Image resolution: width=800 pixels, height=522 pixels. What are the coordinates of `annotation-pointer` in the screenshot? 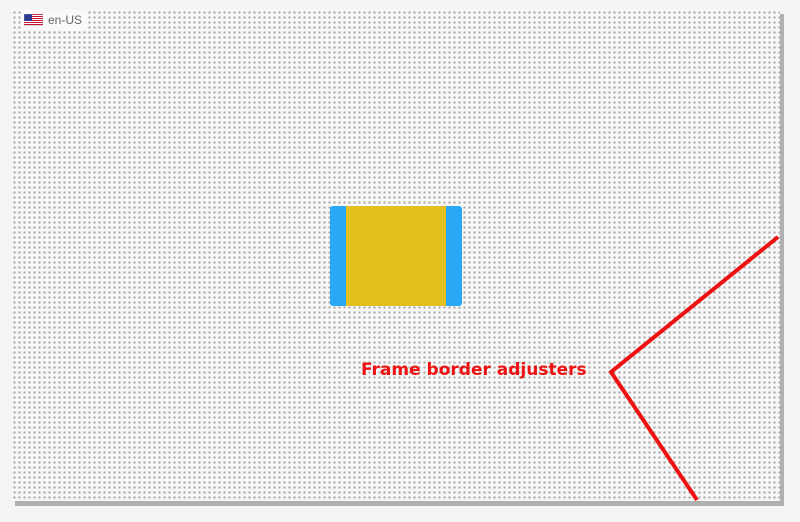 It's located at (694, 368).